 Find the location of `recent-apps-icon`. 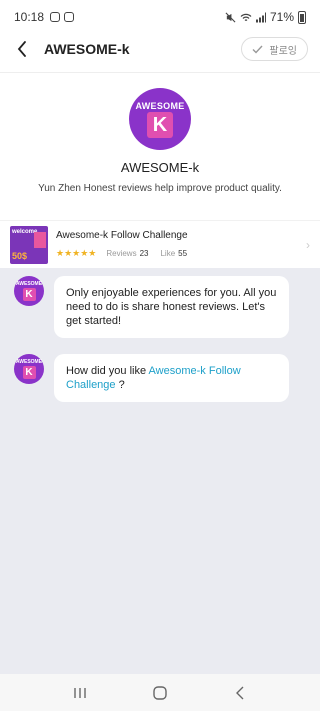

recent-apps-icon is located at coordinates (80, 692).